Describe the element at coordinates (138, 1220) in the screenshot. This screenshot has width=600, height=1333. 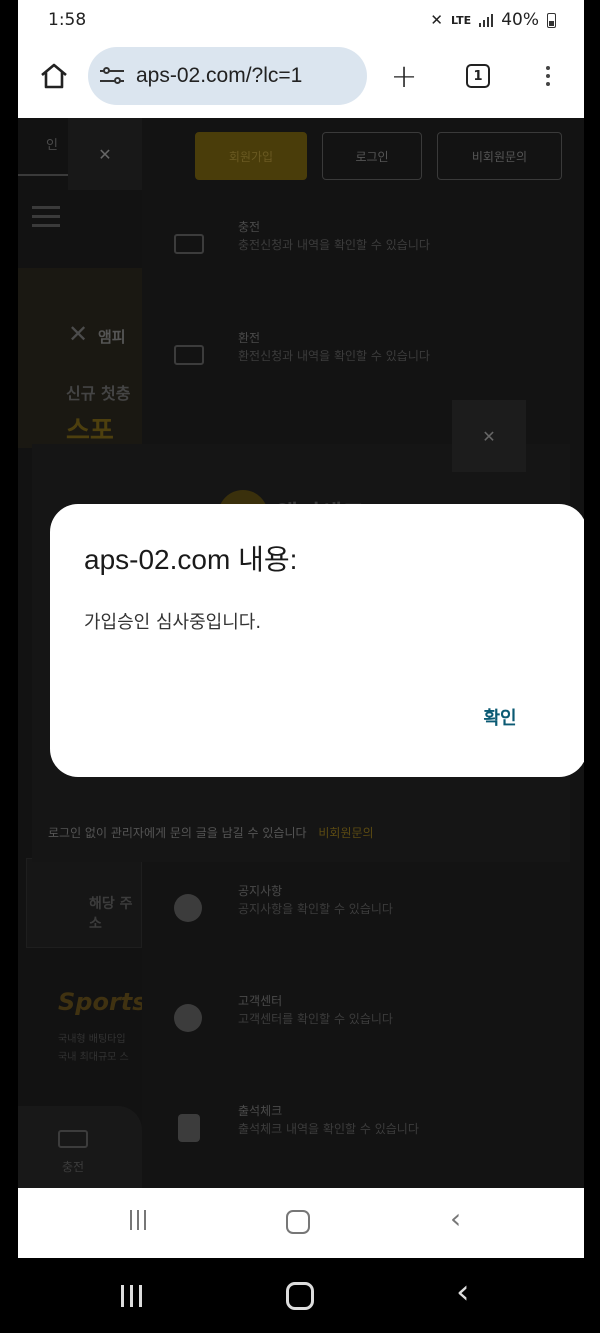
I see `recents-button` at that location.